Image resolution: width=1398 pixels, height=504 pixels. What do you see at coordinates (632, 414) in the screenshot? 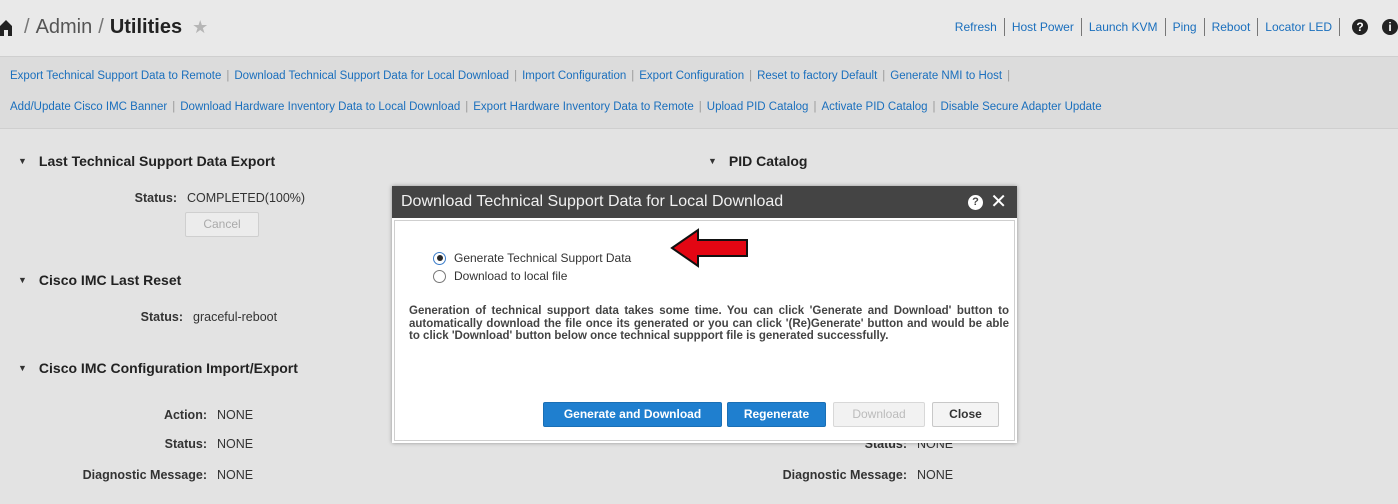
I see `generate-and-download-button: Generate and Download` at bounding box center [632, 414].